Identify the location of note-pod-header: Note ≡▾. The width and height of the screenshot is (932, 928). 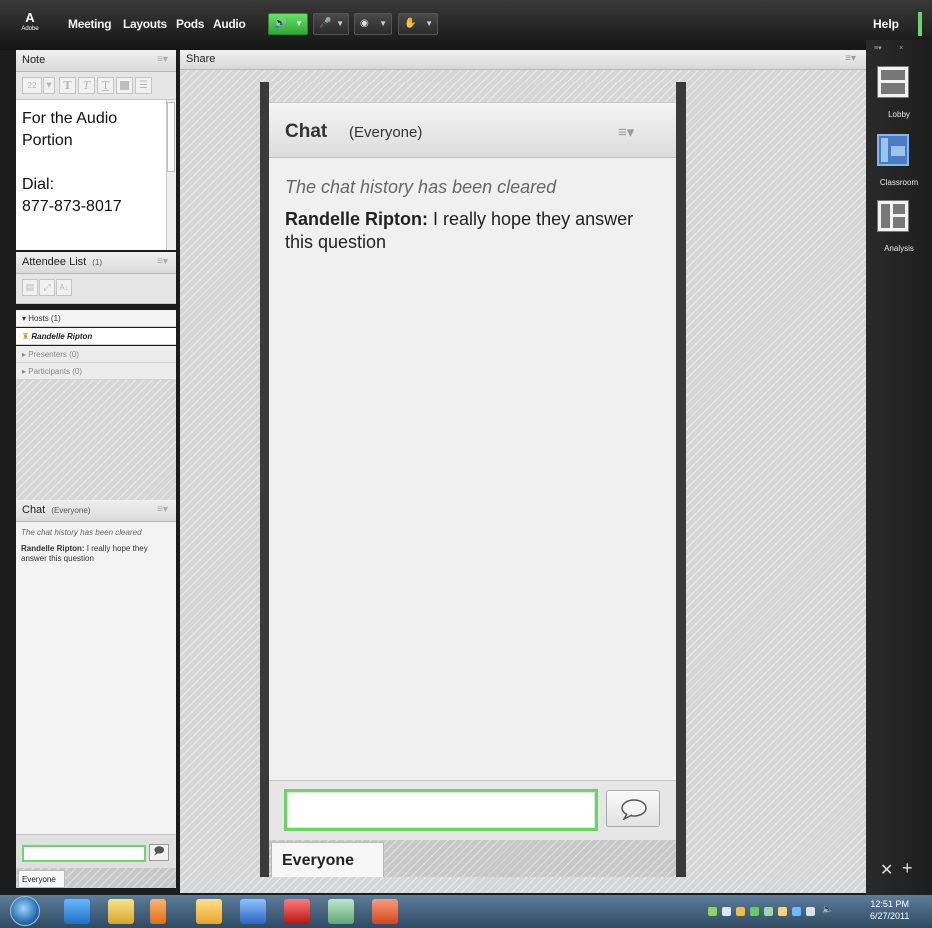
(96, 61).